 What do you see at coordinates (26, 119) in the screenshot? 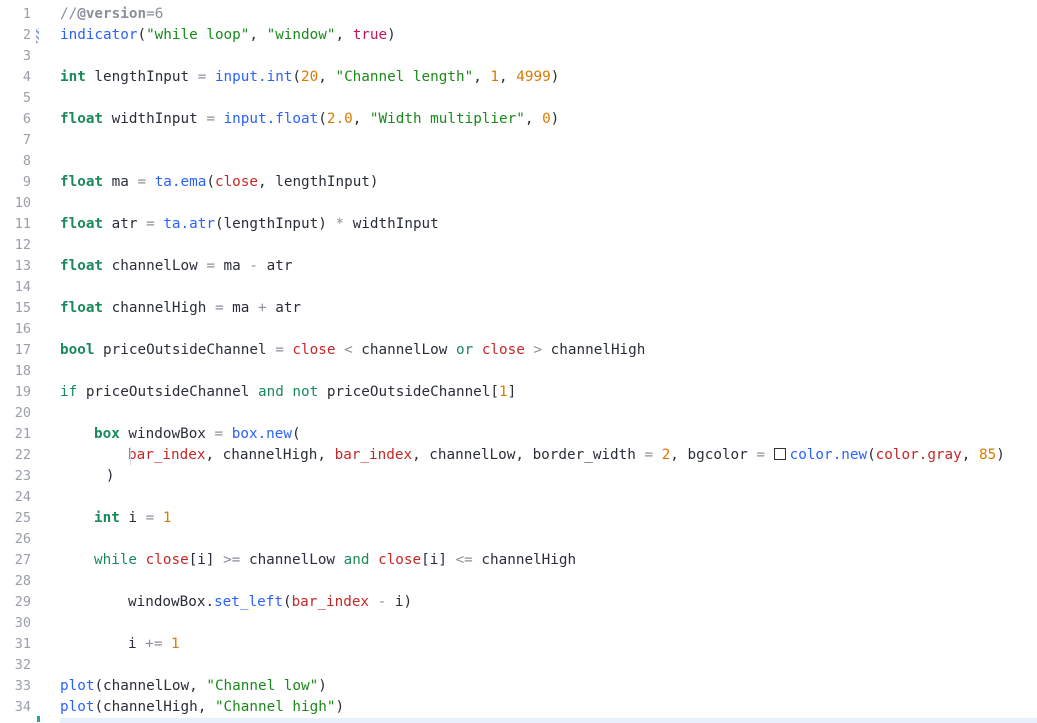
I see `line-number: 6` at bounding box center [26, 119].